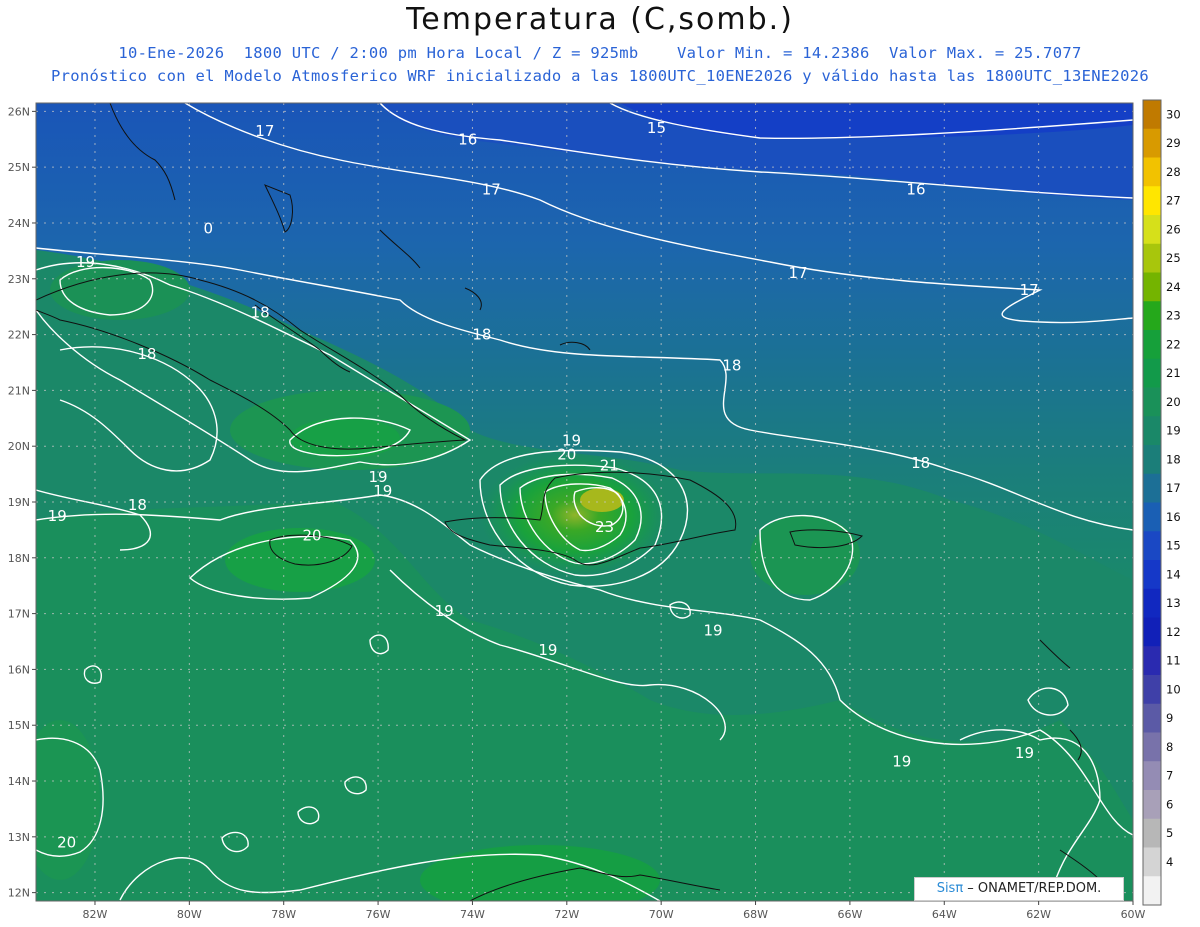 This screenshot has height=927, width=1200. What do you see at coordinates (1038, 914) in the screenshot?
I see `lon-label-62W: 62W` at bounding box center [1038, 914].